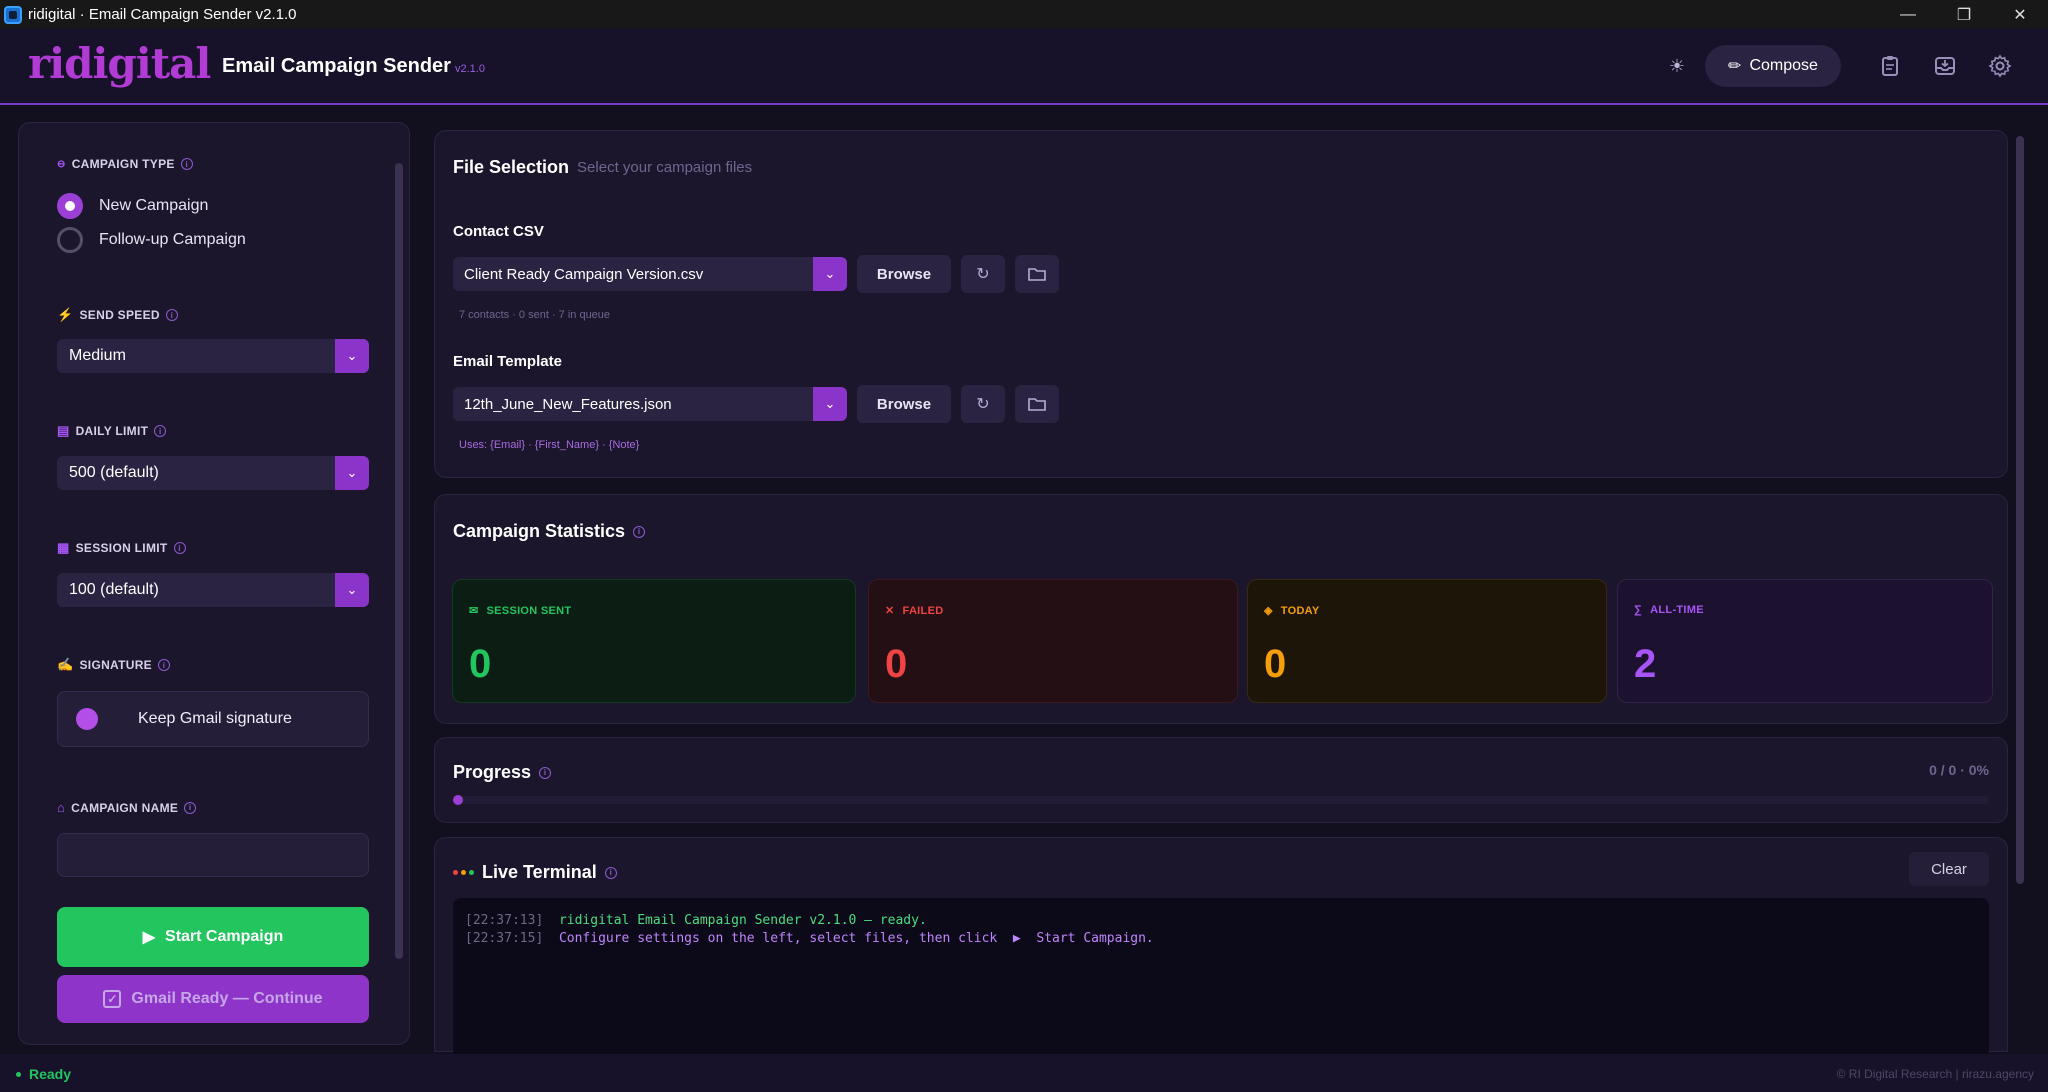  What do you see at coordinates (1292, 611) in the screenshot?
I see `stat-label: ◈ TODAY` at bounding box center [1292, 611].